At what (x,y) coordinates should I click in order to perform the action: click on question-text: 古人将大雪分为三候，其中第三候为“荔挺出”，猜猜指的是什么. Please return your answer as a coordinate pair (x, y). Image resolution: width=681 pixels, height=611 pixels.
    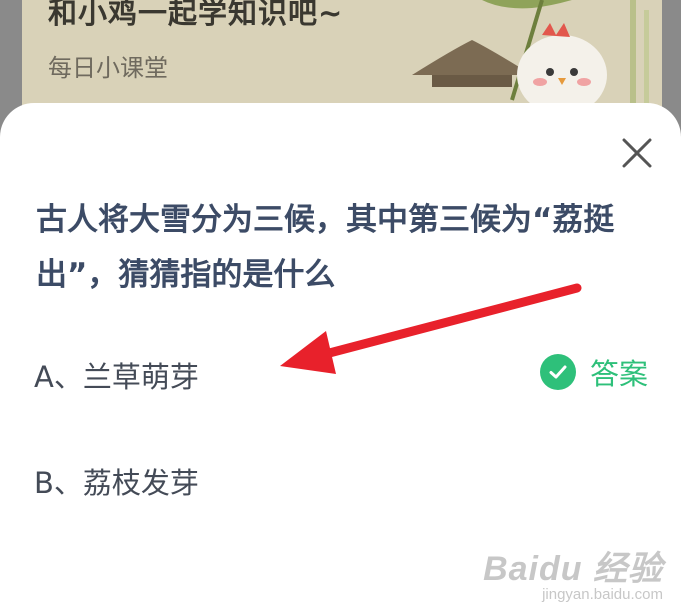
    Looking at the image, I should click on (325, 247).